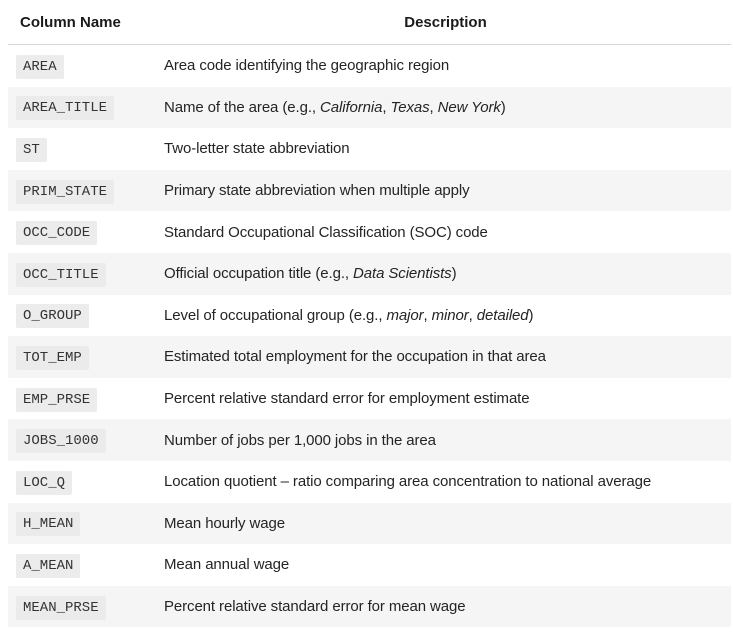 This screenshot has width=733, height=635. I want to click on description-cell: Two-letter state abbreviation, so click(445, 149).